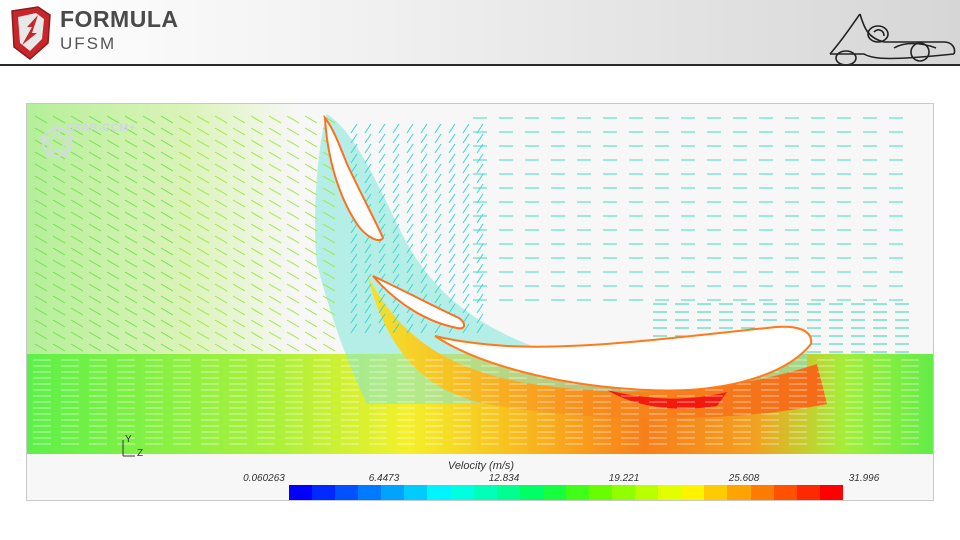  I want to click on axis-y-label: Y, so click(128, 439).